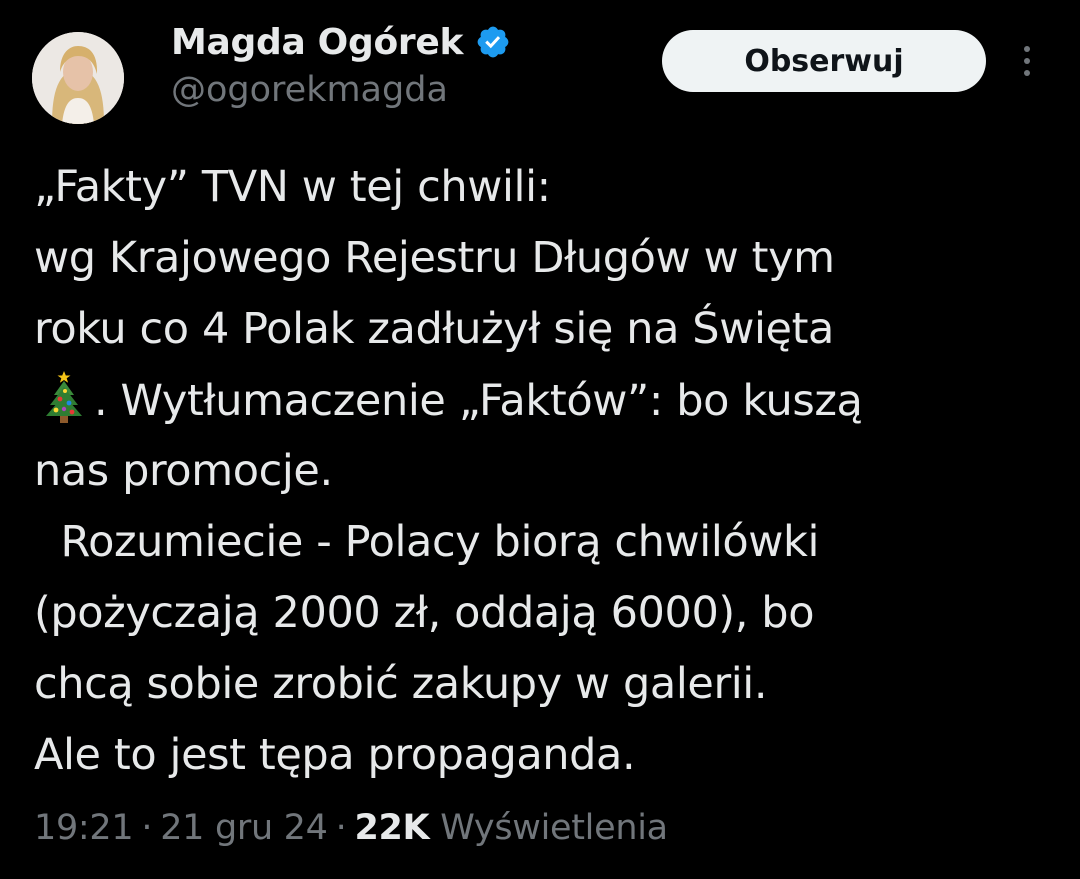  I want to click on tweet-line: Ale to jest tępa propaganda., so click(335, 755).